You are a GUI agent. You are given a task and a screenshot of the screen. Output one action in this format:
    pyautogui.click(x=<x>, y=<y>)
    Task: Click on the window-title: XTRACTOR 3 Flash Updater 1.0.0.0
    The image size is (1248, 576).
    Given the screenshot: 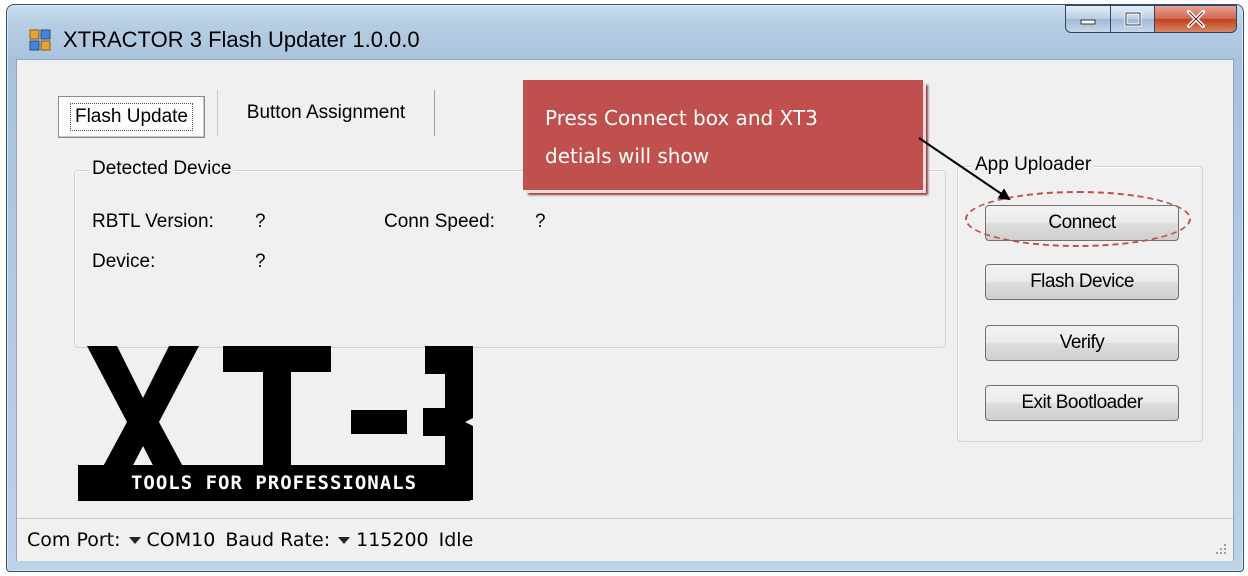 What is the action you would take?
    pyautogui.click(x=241, y=39)
    